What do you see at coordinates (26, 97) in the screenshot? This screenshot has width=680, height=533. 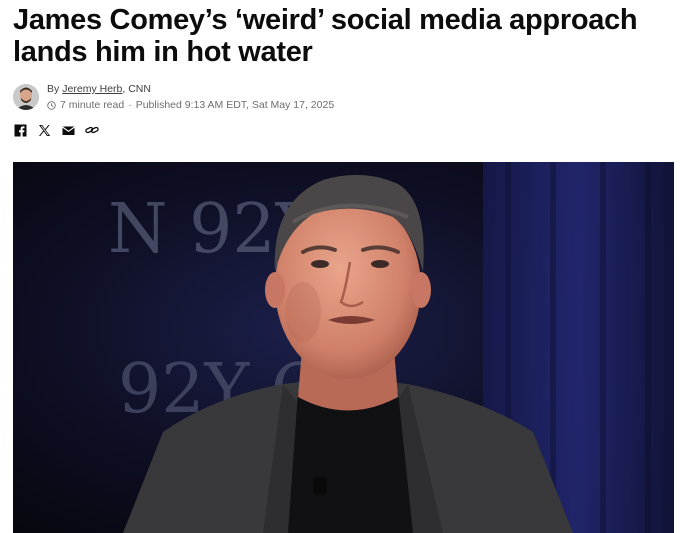 I see `author-avatar` at bounding box center [26, 97].